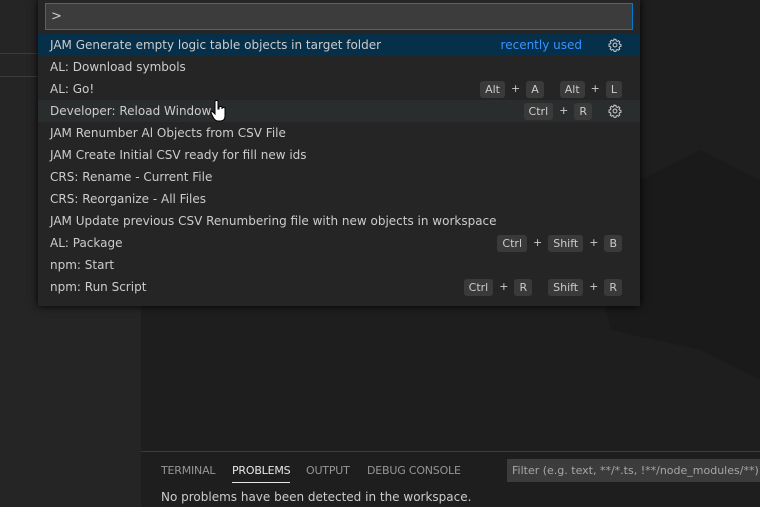  I want to click on keybinding-key: A, so click(535, 89).